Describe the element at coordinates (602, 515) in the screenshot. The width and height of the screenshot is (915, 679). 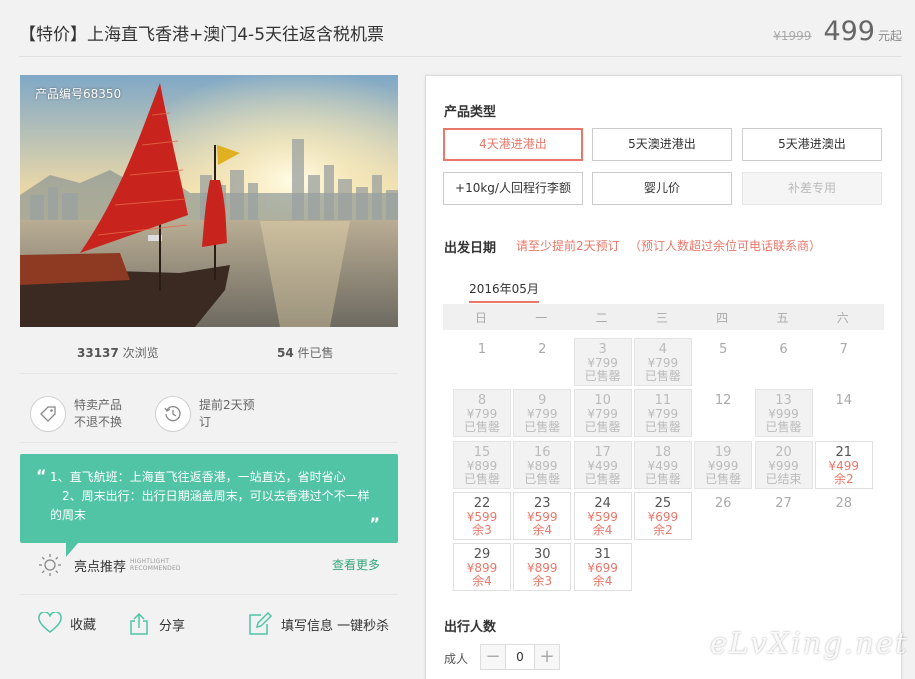
I see `calendar-day: 24 ¥599 余4` at that location.